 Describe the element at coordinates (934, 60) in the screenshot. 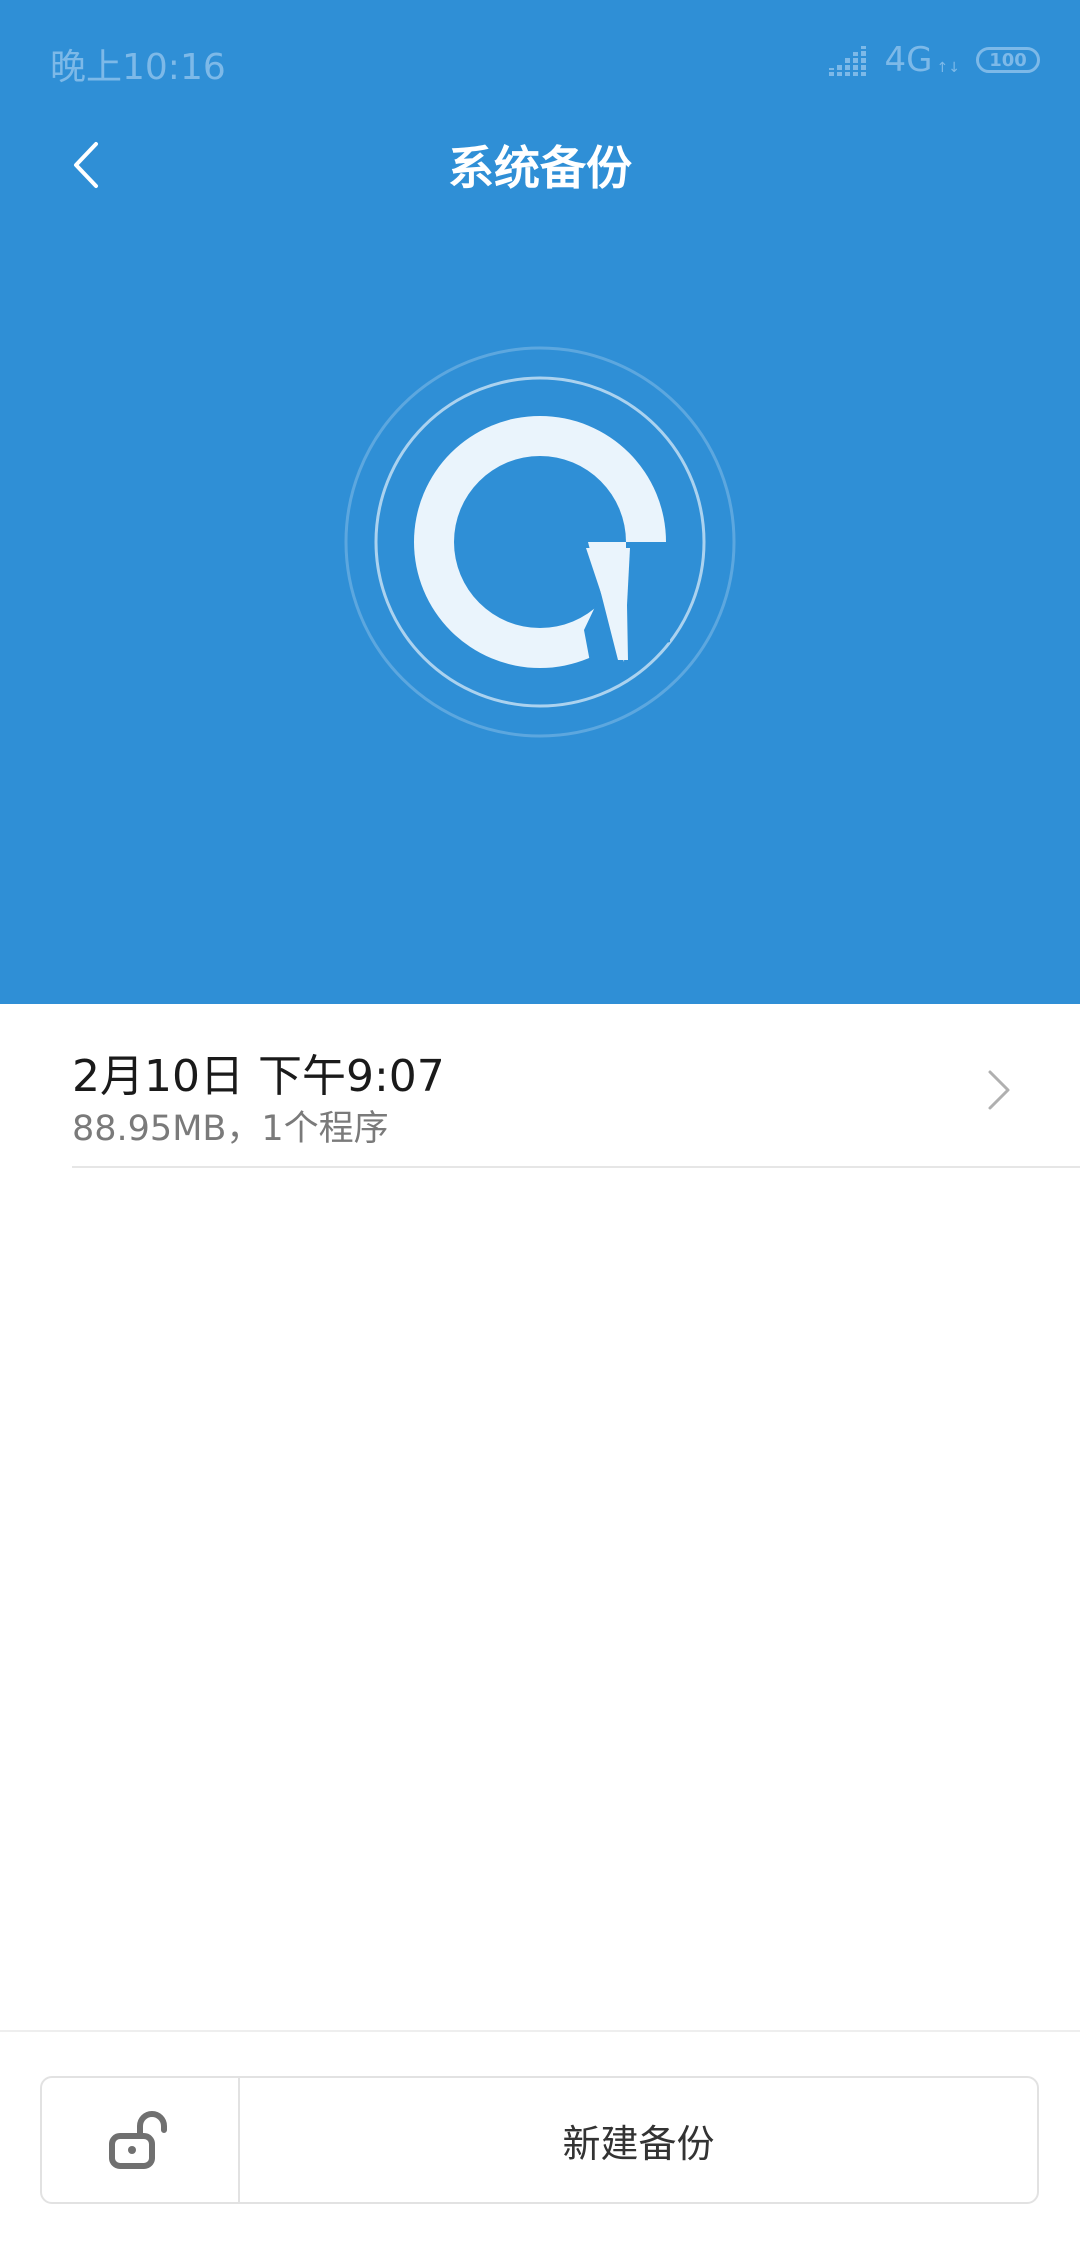

I see `status-indicators: 4G ↑↓ 100` at that location.